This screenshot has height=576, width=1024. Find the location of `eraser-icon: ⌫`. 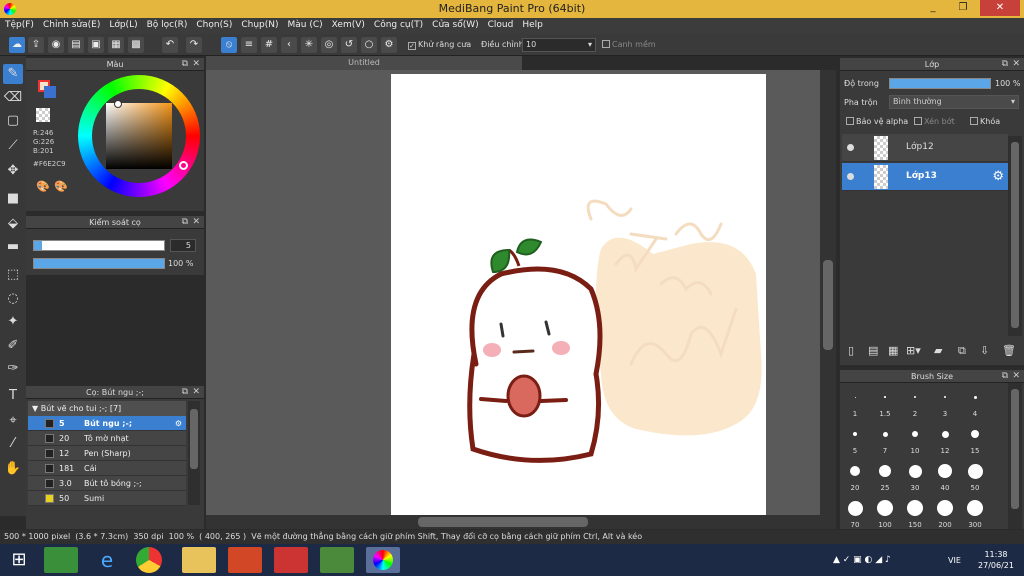

eraser-icon: ⌫ is located at coordinates (13, 98).